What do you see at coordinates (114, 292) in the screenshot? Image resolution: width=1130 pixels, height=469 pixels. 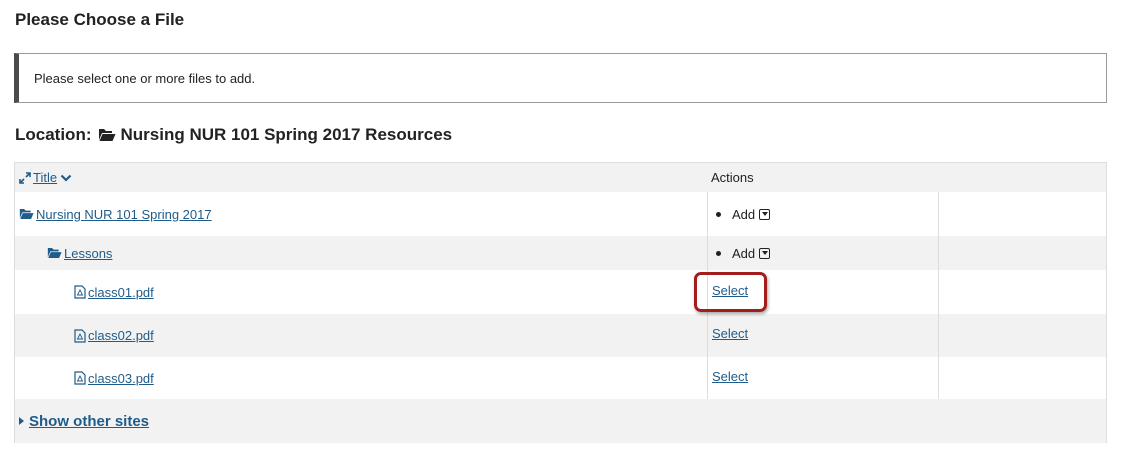 I see `file-link-class01: class01.pdf` at bounding box center [114, 292].